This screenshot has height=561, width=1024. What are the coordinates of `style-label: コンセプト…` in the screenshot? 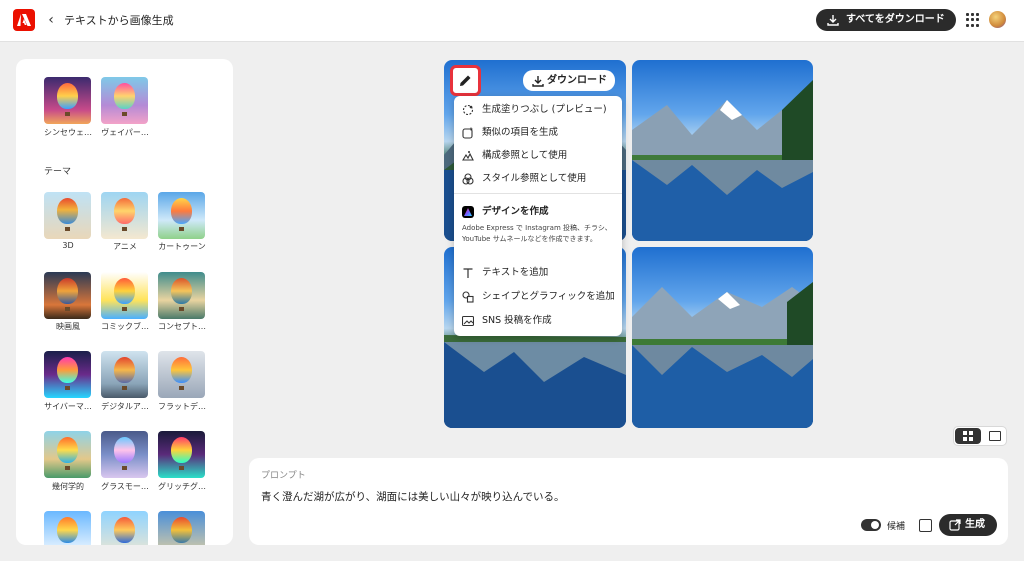 It's located at (182, 326).